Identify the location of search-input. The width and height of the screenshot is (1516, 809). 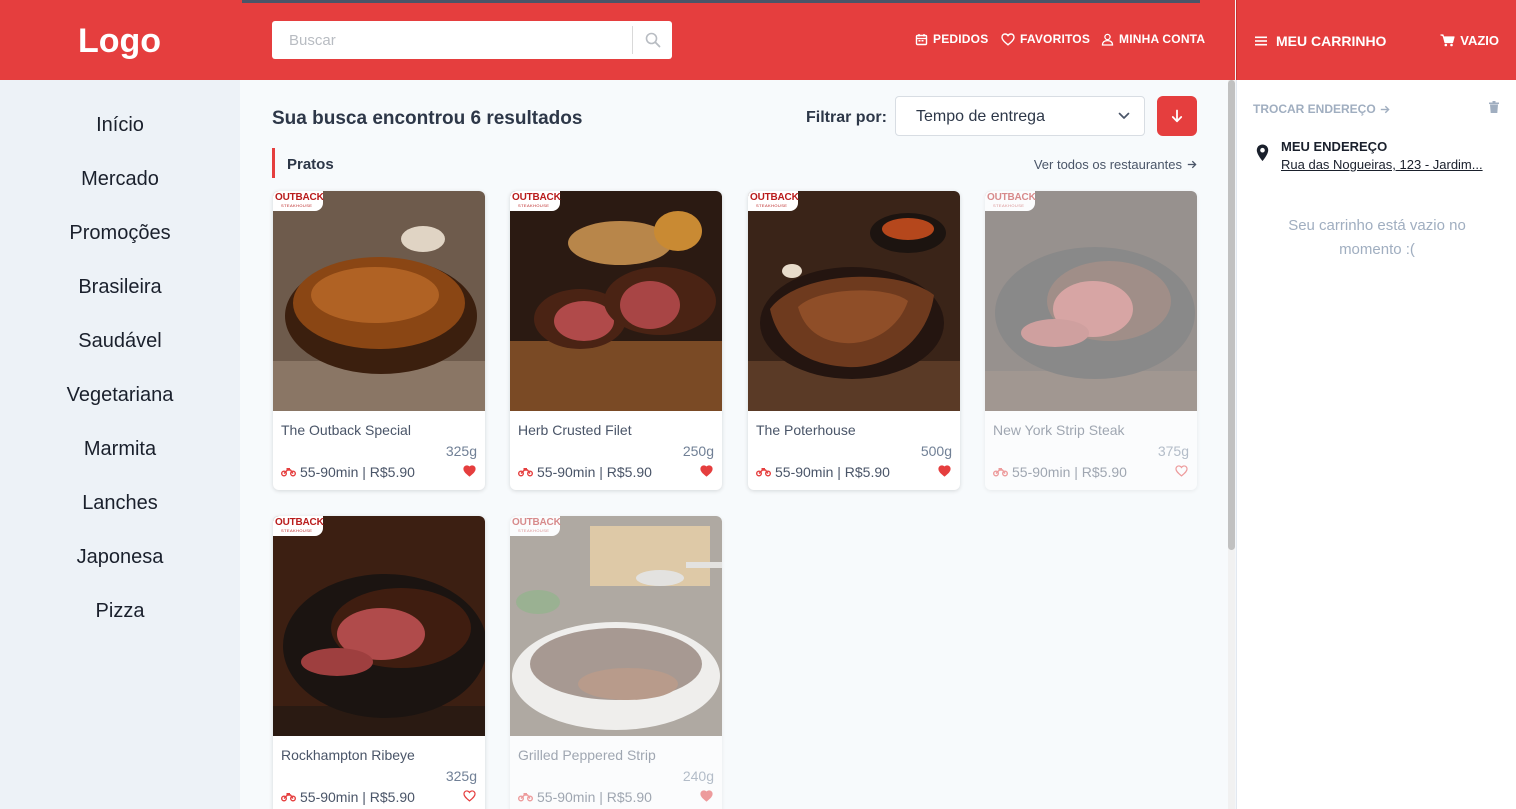
(452, 40).